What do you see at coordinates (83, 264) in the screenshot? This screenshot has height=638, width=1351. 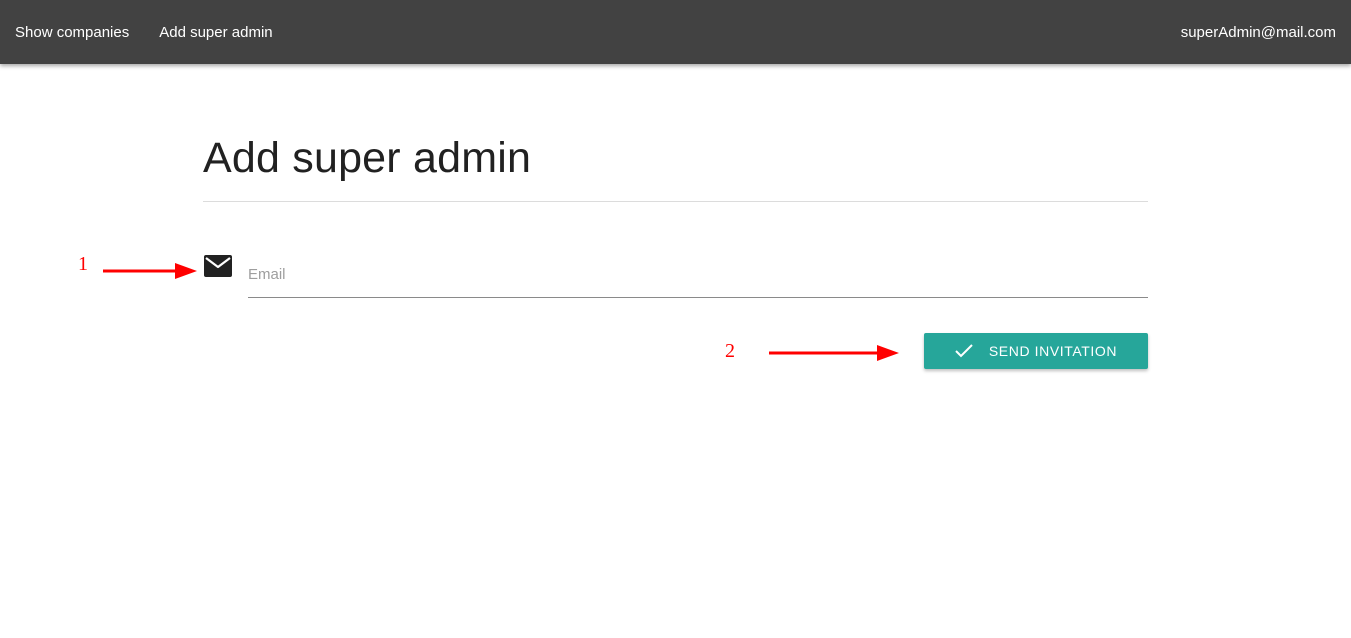 I see `annotation-marker-1: 1` at bounding box center [83, 264].